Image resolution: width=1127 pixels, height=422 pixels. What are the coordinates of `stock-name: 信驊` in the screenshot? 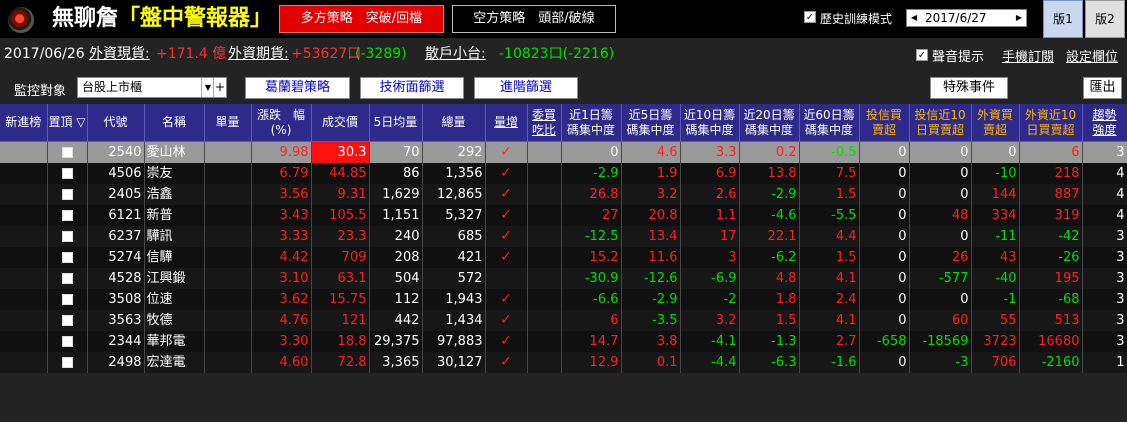 It's located at (174, 257).